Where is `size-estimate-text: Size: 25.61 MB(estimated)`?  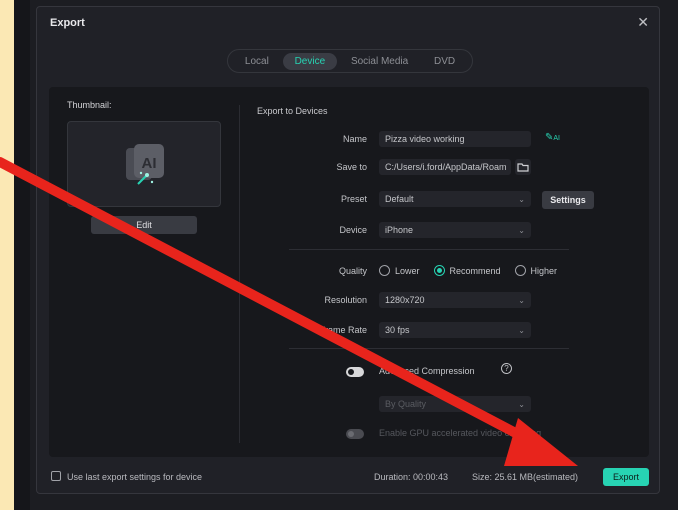 size-estimate-text: Size: 25.61 MB(estimated) is located at coordinates (525, 477).